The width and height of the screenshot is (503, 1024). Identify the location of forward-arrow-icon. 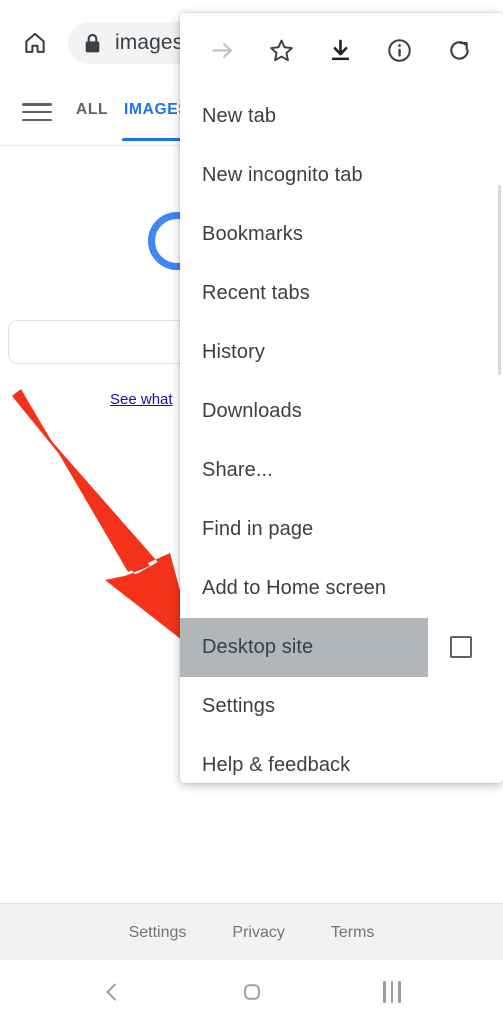
(222, 50).